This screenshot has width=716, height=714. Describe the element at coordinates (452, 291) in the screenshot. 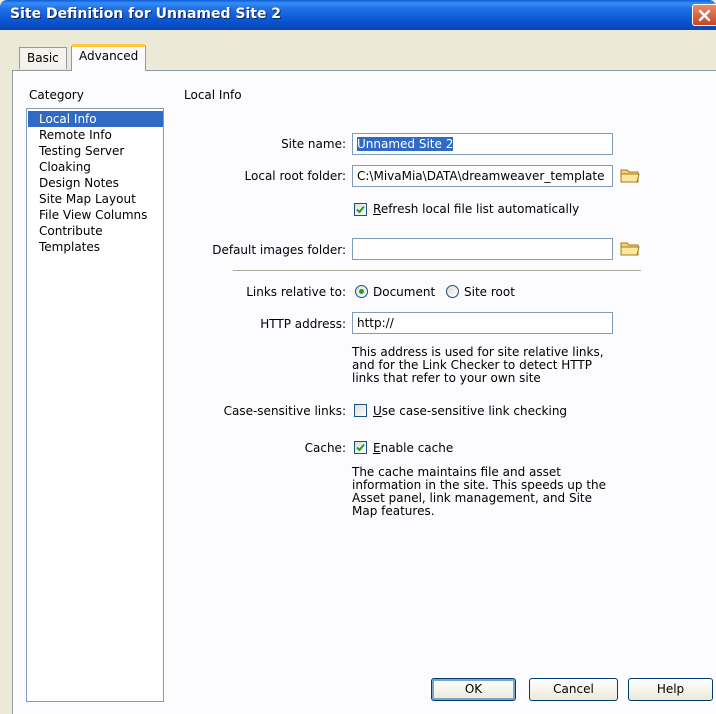

I see `radio-site-root` at that location.